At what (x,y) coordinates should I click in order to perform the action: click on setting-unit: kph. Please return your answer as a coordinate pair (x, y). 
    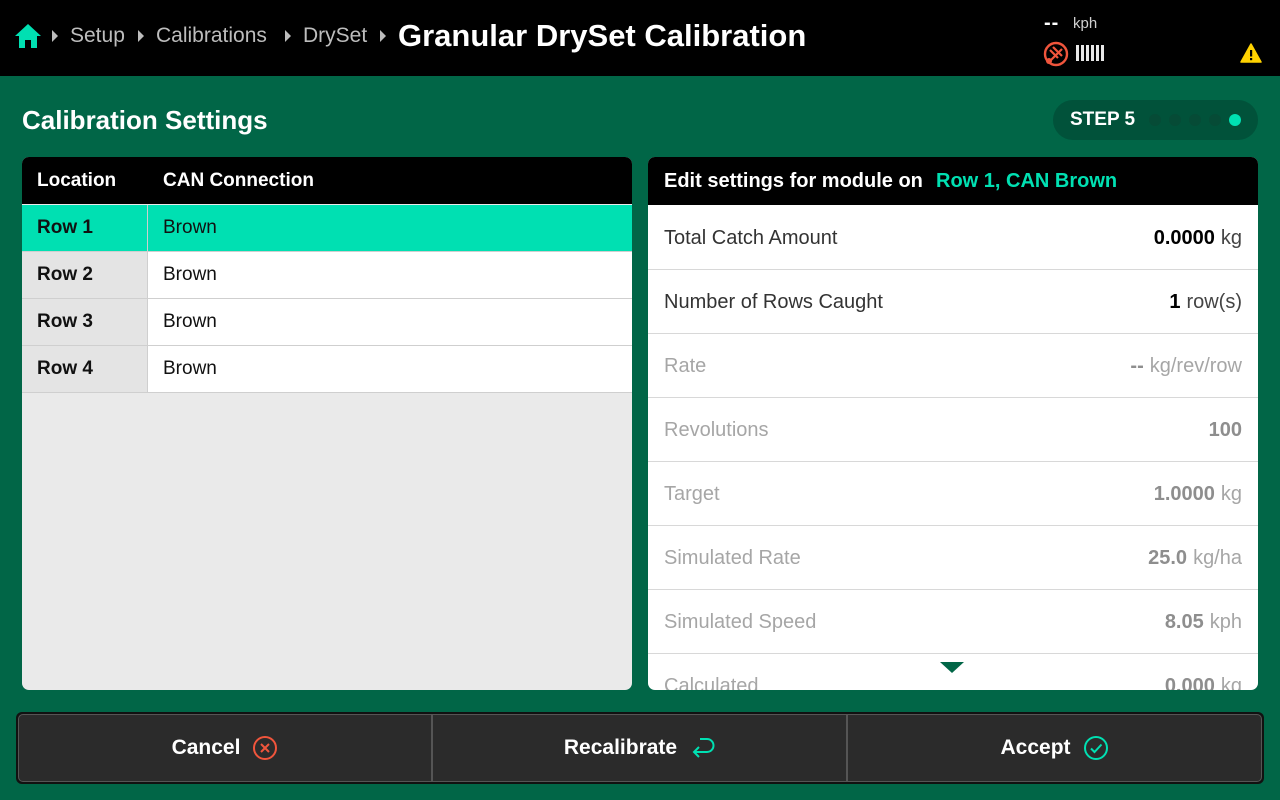
    Looking at the image, I should click on (1225, 622).